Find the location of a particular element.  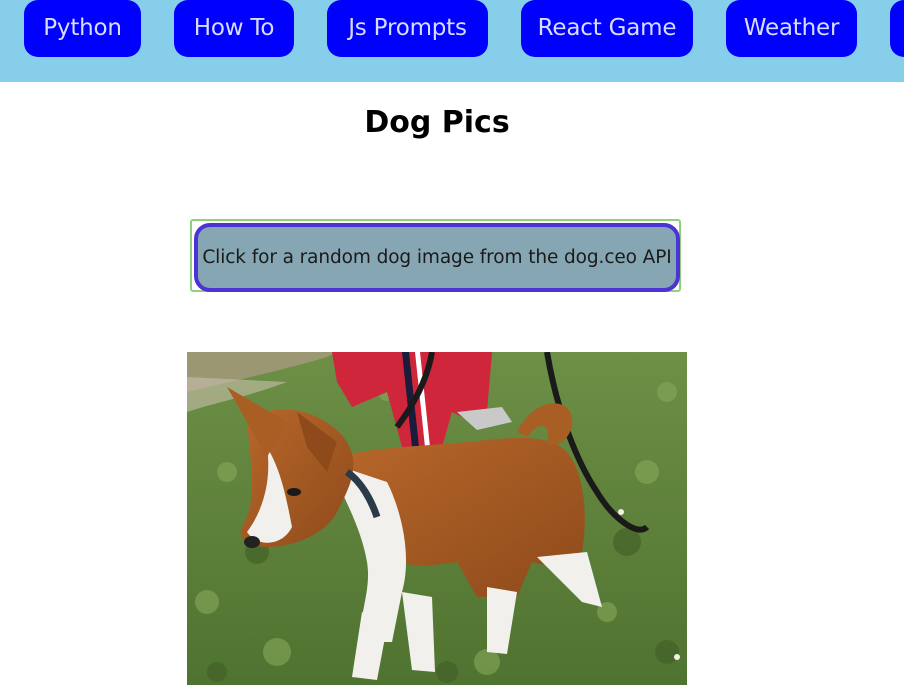

nav-button-weather: Weather is located at coordinates (791, 28).